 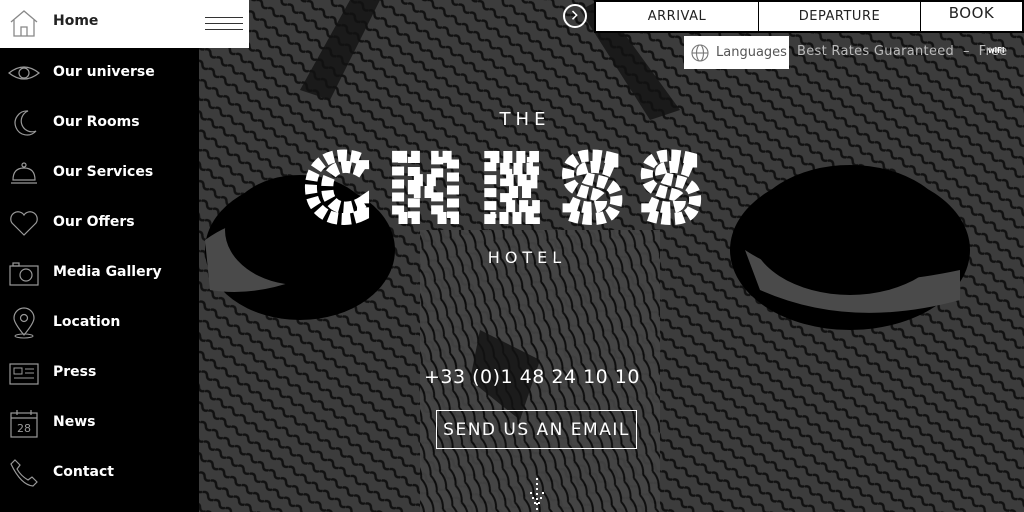 What do you see at coordinates (971, 13) in the screenshot?
I see `book-button: BOOK` at bounding box center [971, 13].